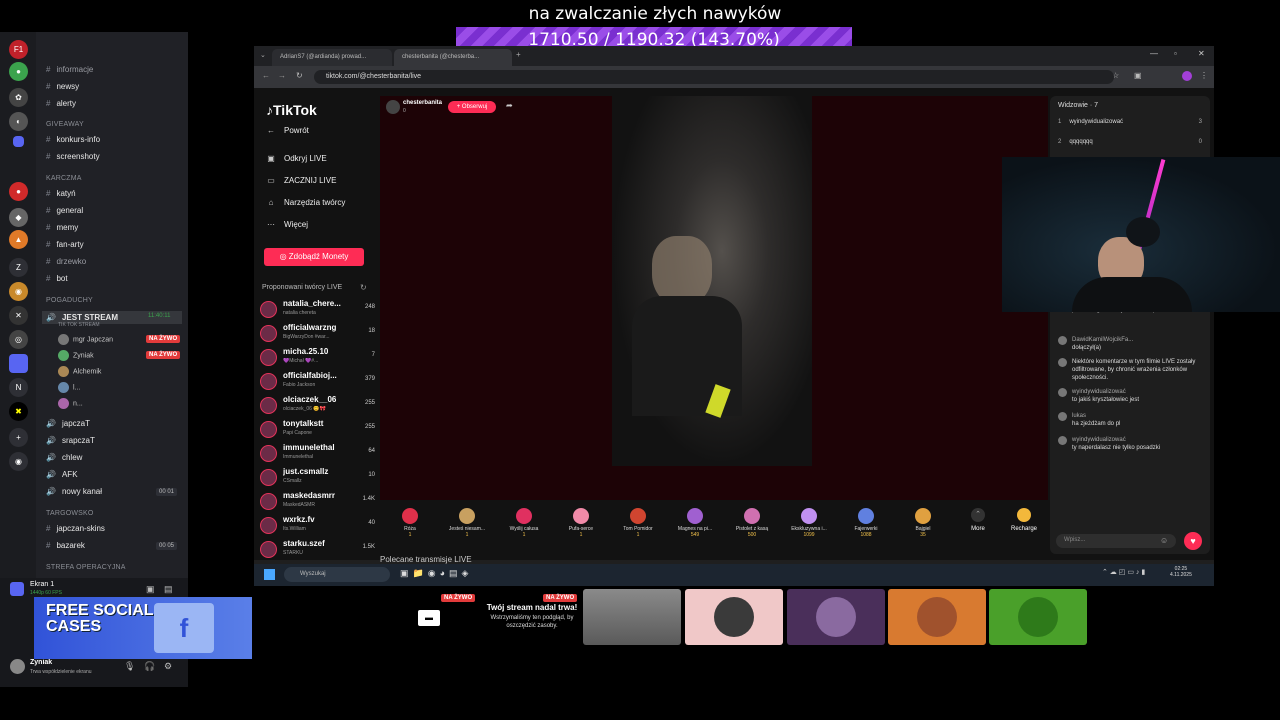 The width and height of the screenshot is (1280, 720). What do you see at coordinates (1193, 541) in the screenshot?
I see `like-heart-icon: ♥` at bounding box center [1193, 541].